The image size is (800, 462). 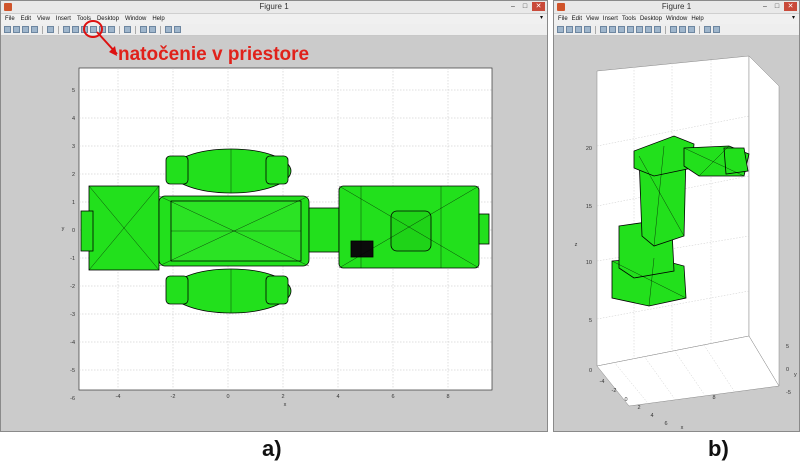 I want to click on pan-icon, so click(x=630, y=29).